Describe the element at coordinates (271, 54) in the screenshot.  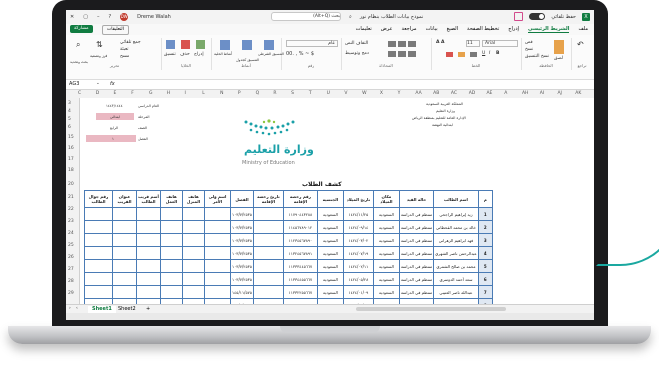
I see `conditional-format-button: التنسيق الشرطي` at that location.